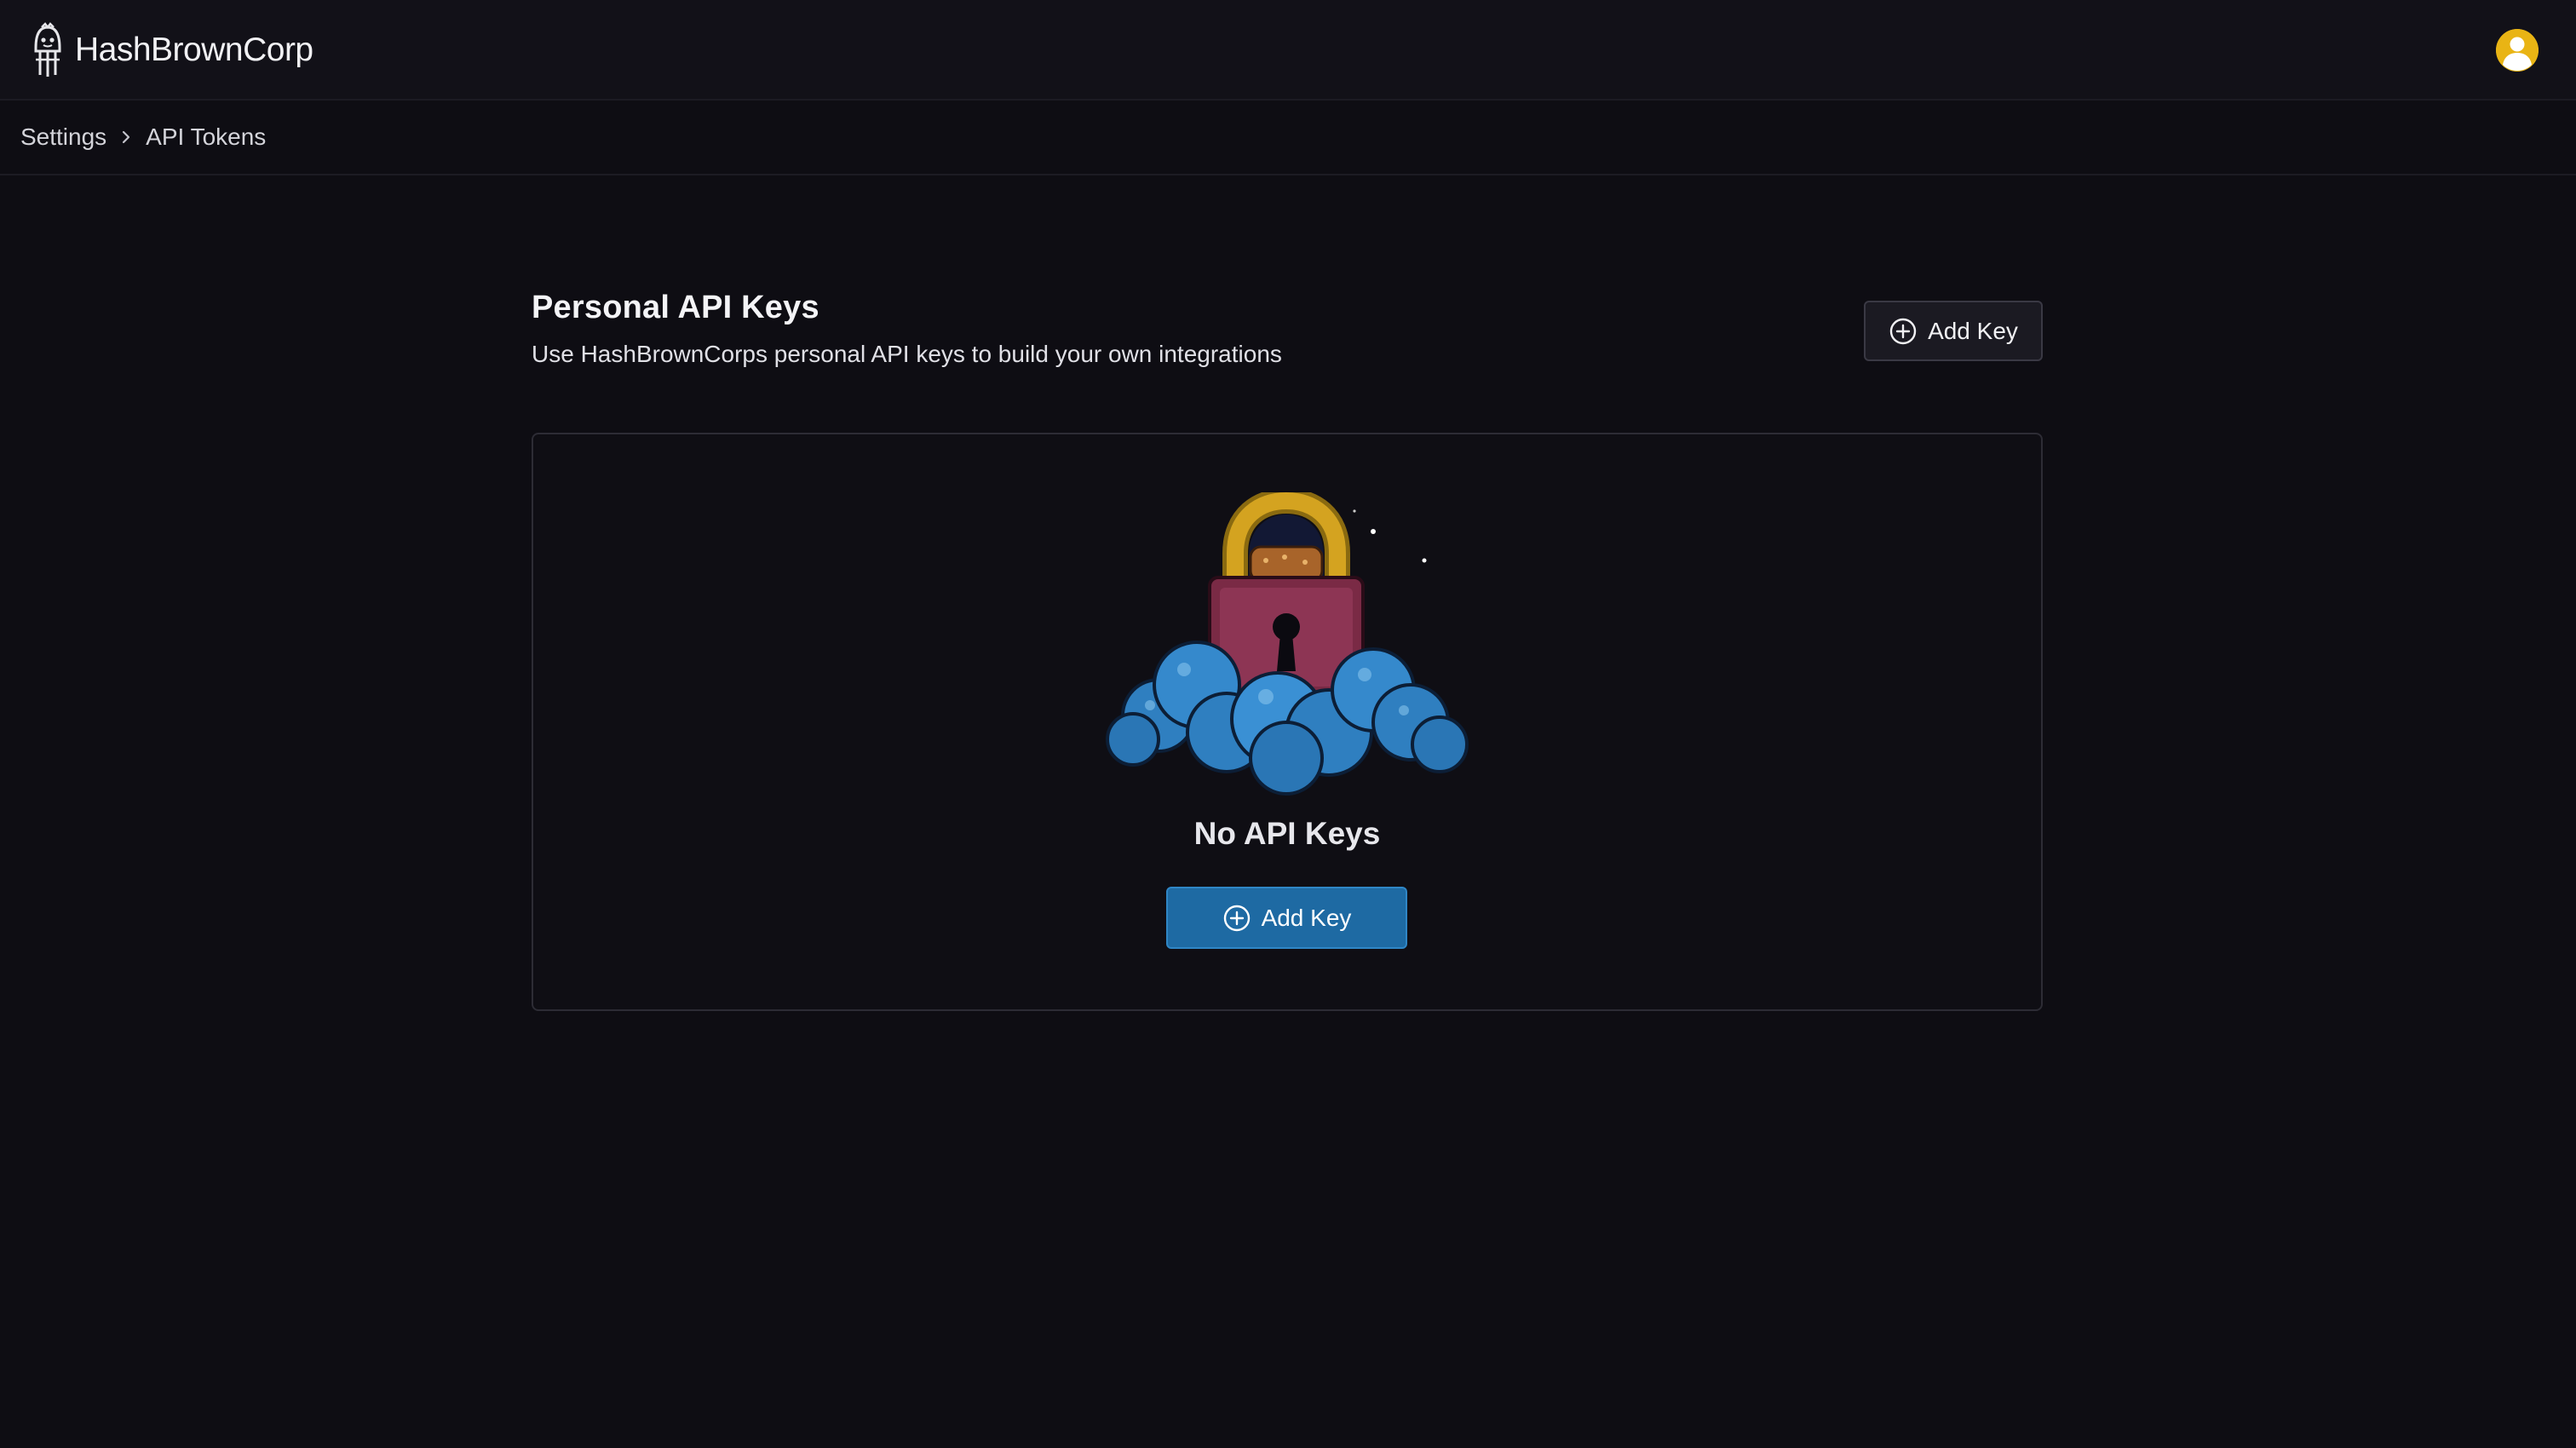  What do you see at coordinates (1288, 50) in the screenshot?
I see `top-bar: HashBrownCorp` at bounding box center [1288, 50].